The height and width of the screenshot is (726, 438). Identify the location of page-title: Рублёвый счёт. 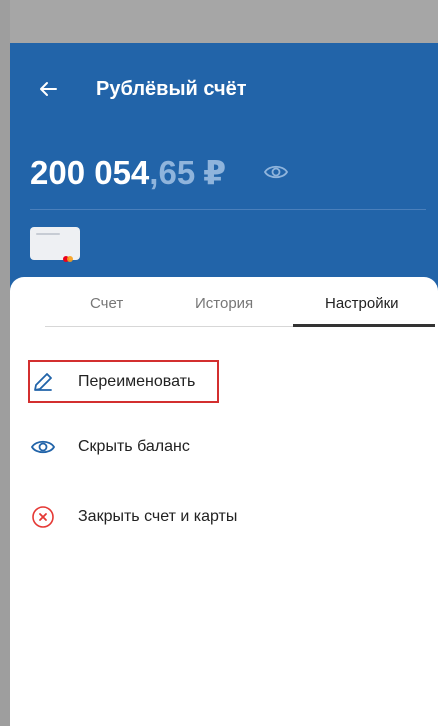
(171, 89).